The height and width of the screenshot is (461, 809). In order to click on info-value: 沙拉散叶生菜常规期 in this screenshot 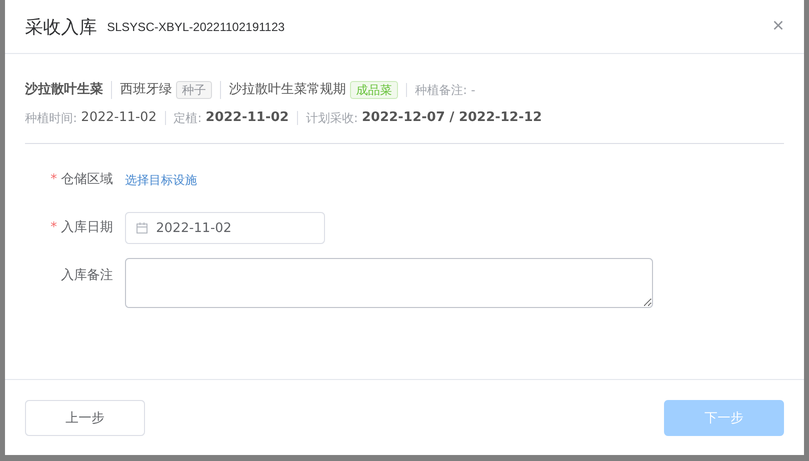, I will do `click(287, 90)`.